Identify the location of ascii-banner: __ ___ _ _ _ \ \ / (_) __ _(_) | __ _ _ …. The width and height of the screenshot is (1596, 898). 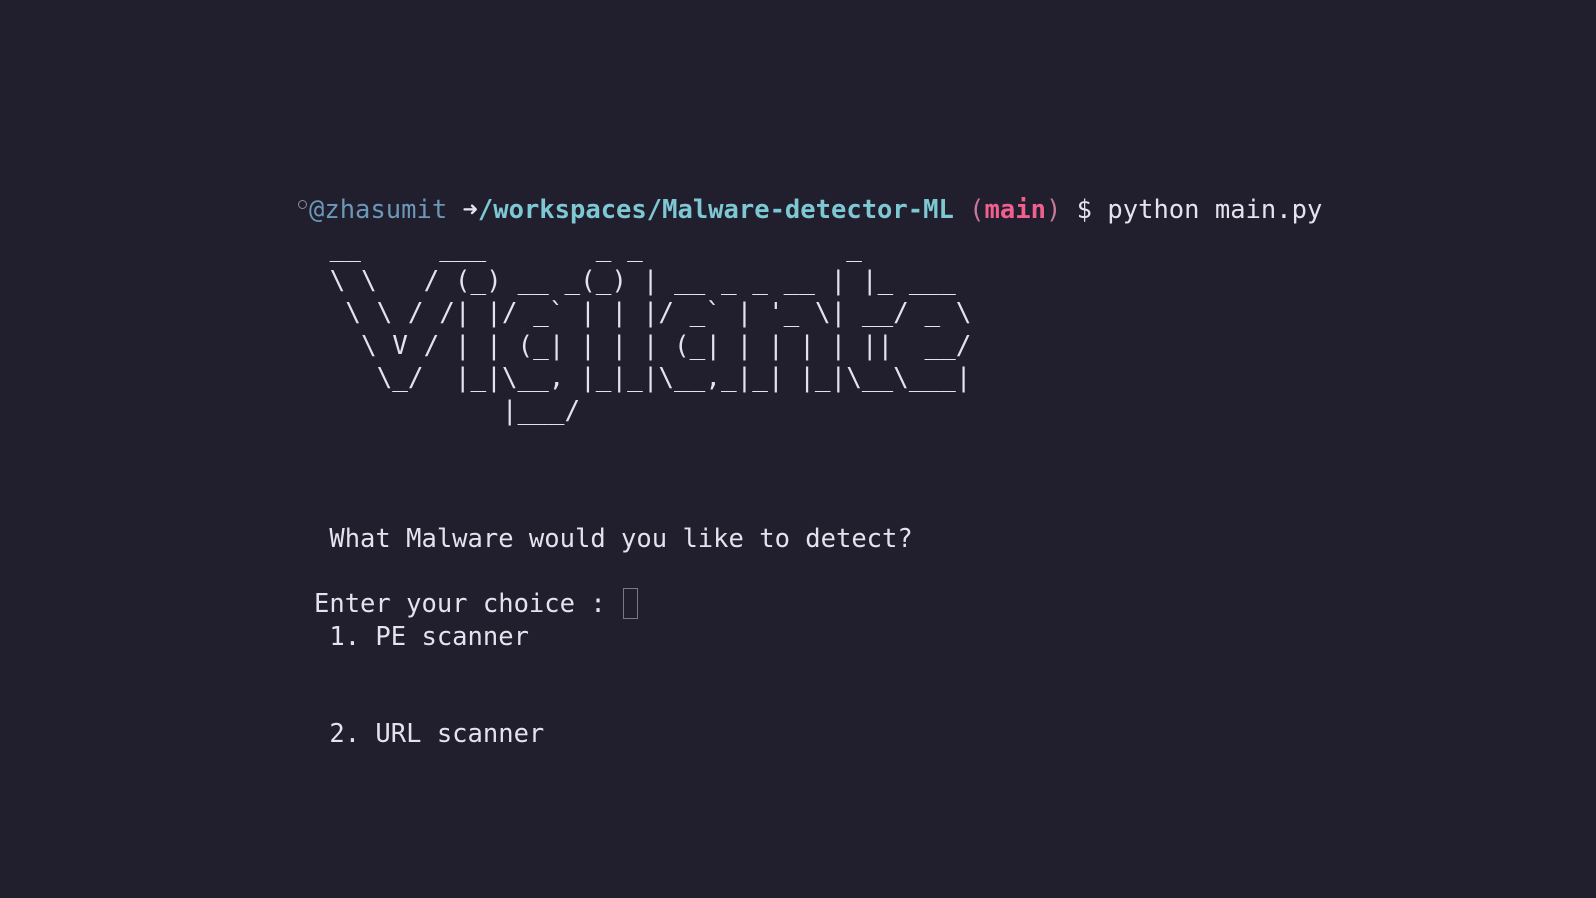
(650, 329).